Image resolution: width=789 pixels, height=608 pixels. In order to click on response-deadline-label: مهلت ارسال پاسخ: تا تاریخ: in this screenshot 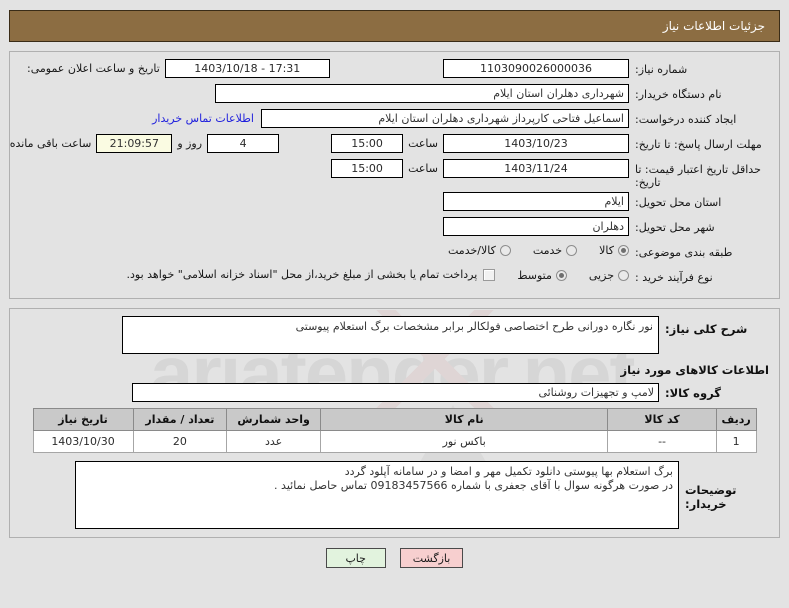, I will do `click(698, 144)`.